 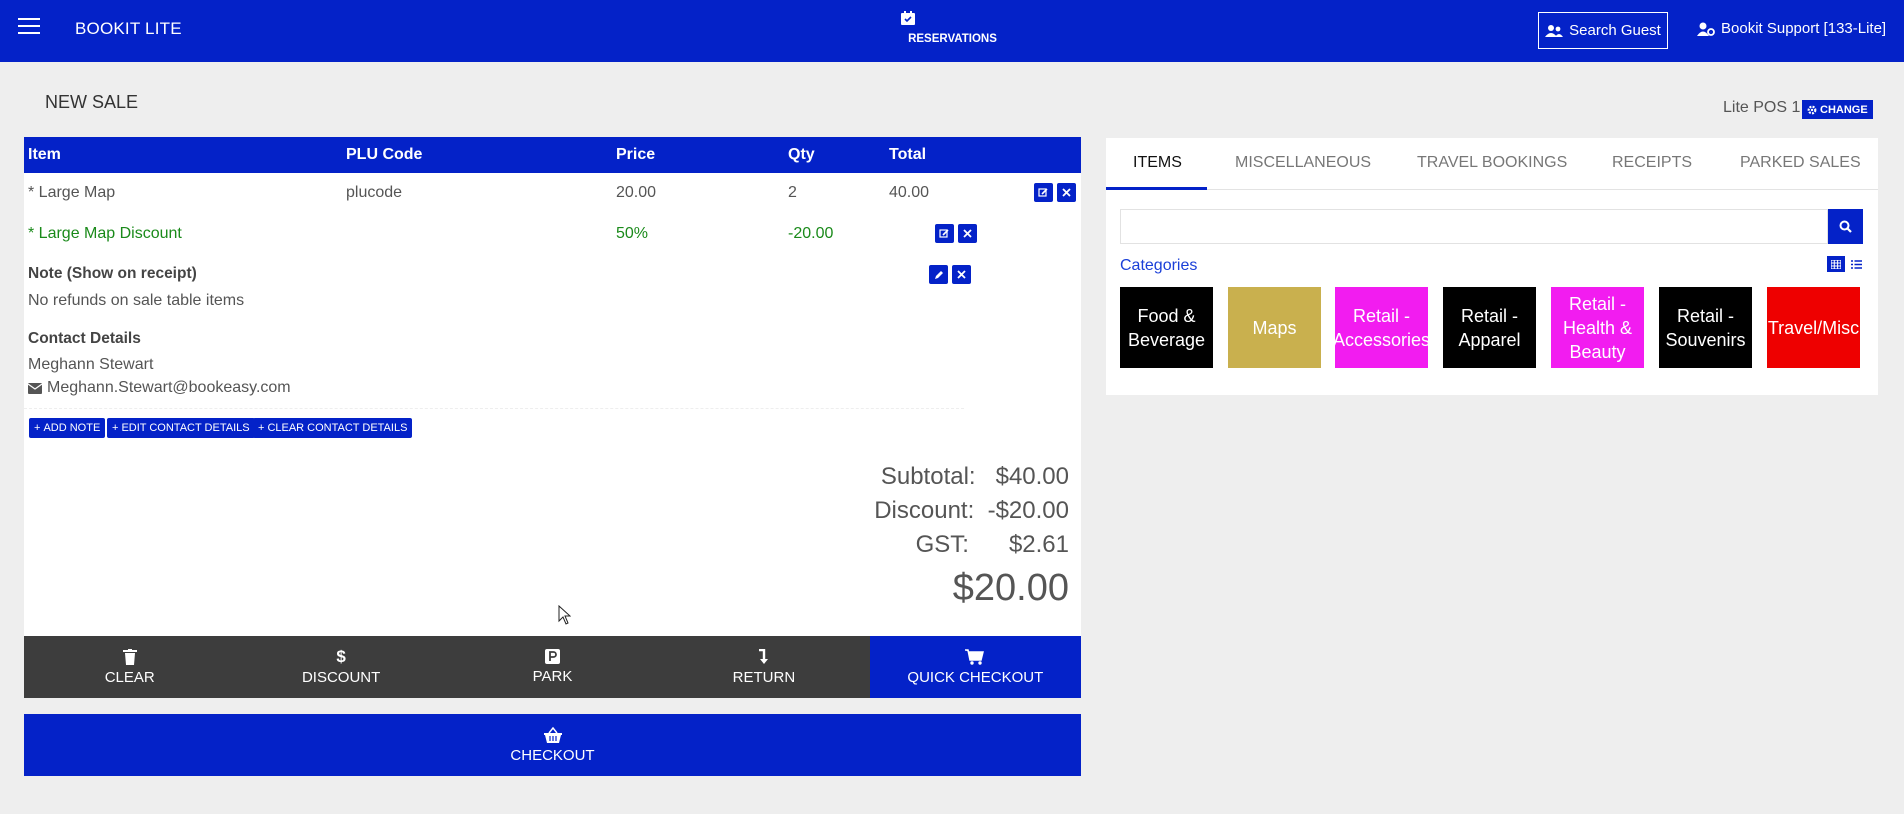 I want to click on item-price: 20.00, so click(x=636, y=192).